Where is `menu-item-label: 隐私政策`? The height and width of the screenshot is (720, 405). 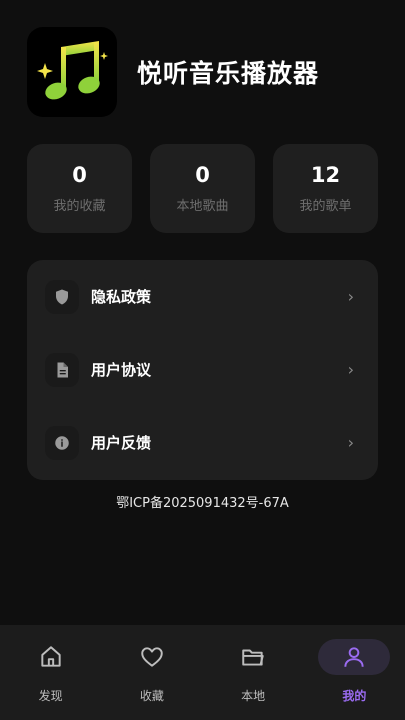
menu-item-label: 隐私政策 is located at coordinates (121, 297).